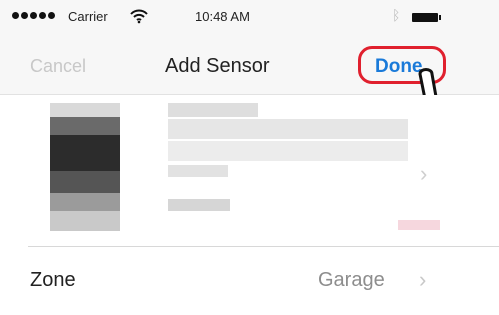 This screenshot has height=315, width=499. I want to click on zone-label: Zone, so click(53, 280).